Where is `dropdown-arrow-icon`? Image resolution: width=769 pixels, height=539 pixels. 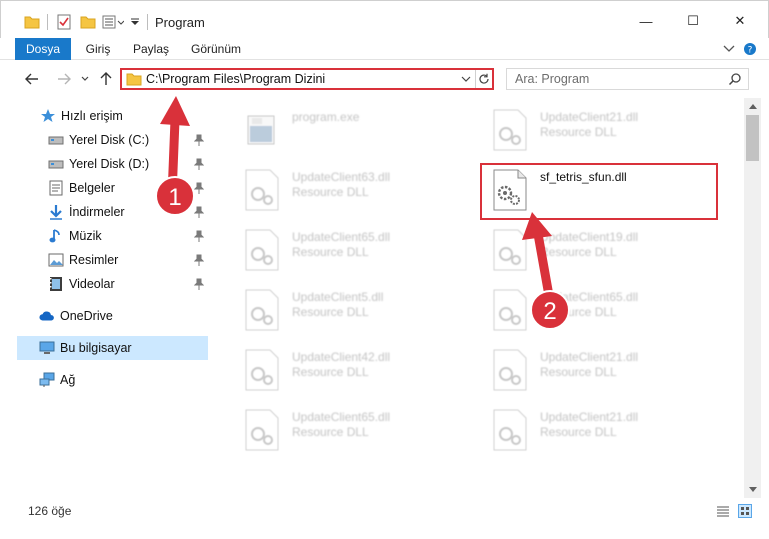
dropdown-arrow-icon is located at coordinates (135, 22).